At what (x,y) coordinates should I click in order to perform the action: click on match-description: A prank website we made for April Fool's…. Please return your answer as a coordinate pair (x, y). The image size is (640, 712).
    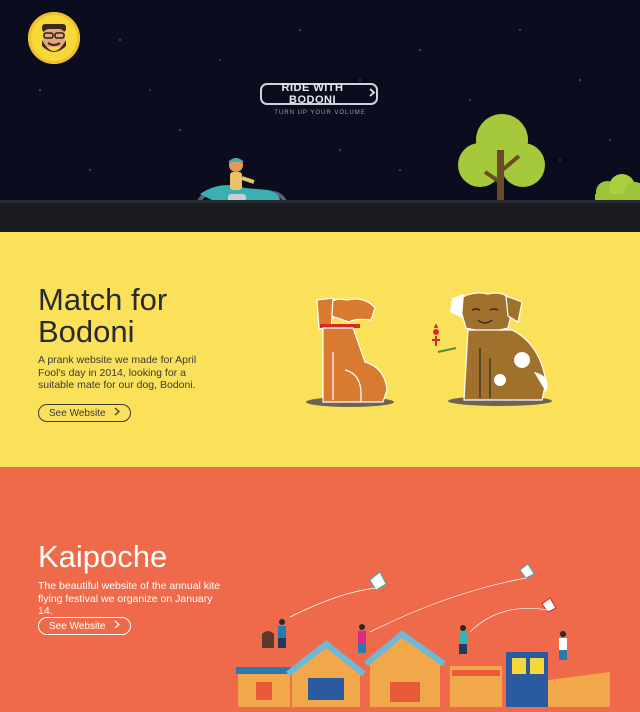
    Looking at the image, I should click on (117, 372).